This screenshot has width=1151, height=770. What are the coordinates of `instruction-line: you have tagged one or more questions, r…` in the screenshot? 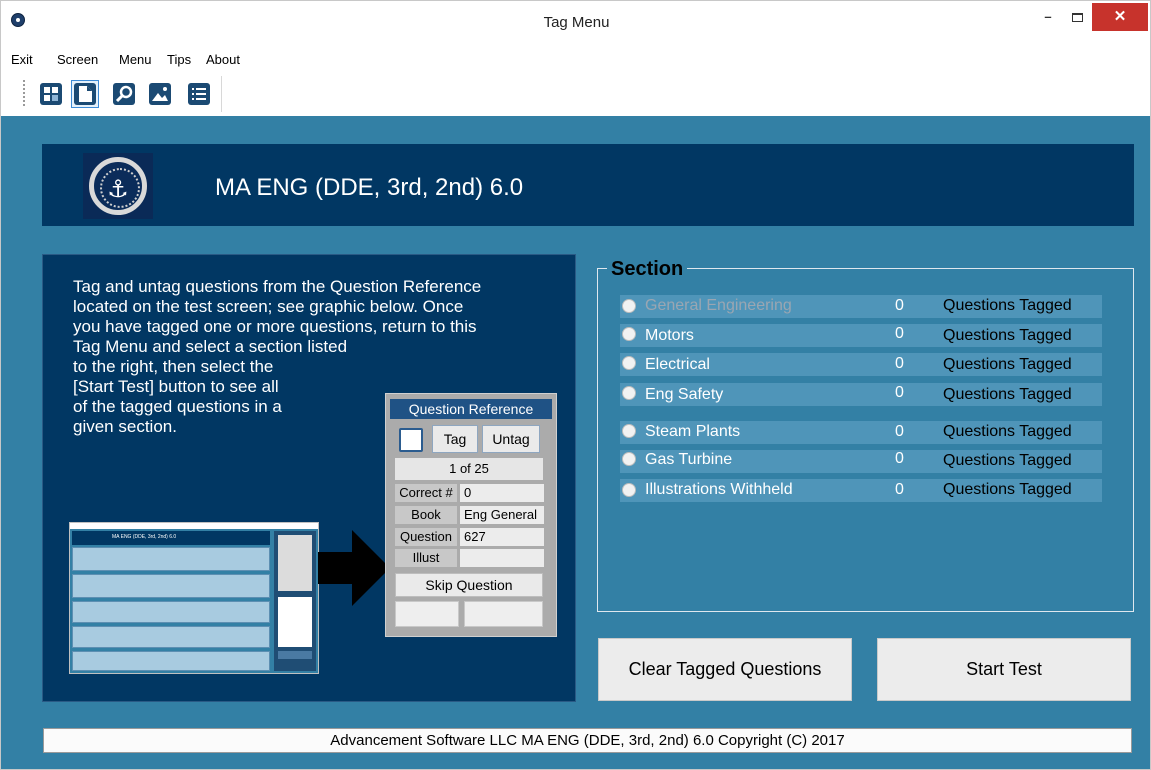 It's located at (275, 326).